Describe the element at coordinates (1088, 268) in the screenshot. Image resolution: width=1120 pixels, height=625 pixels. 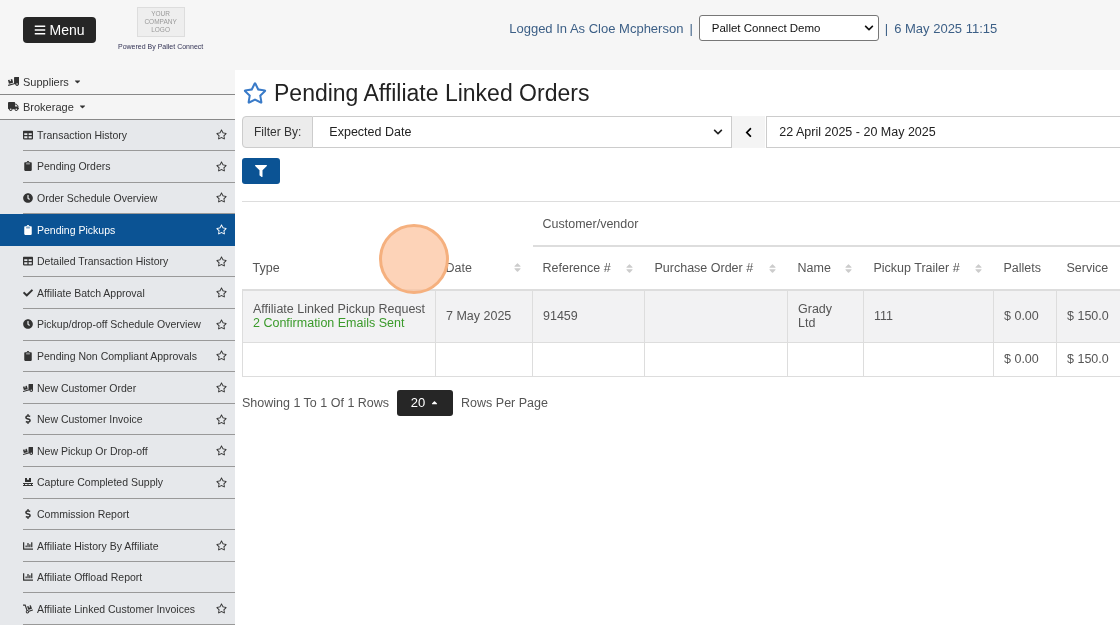
I see `column-header: Service` at that location.